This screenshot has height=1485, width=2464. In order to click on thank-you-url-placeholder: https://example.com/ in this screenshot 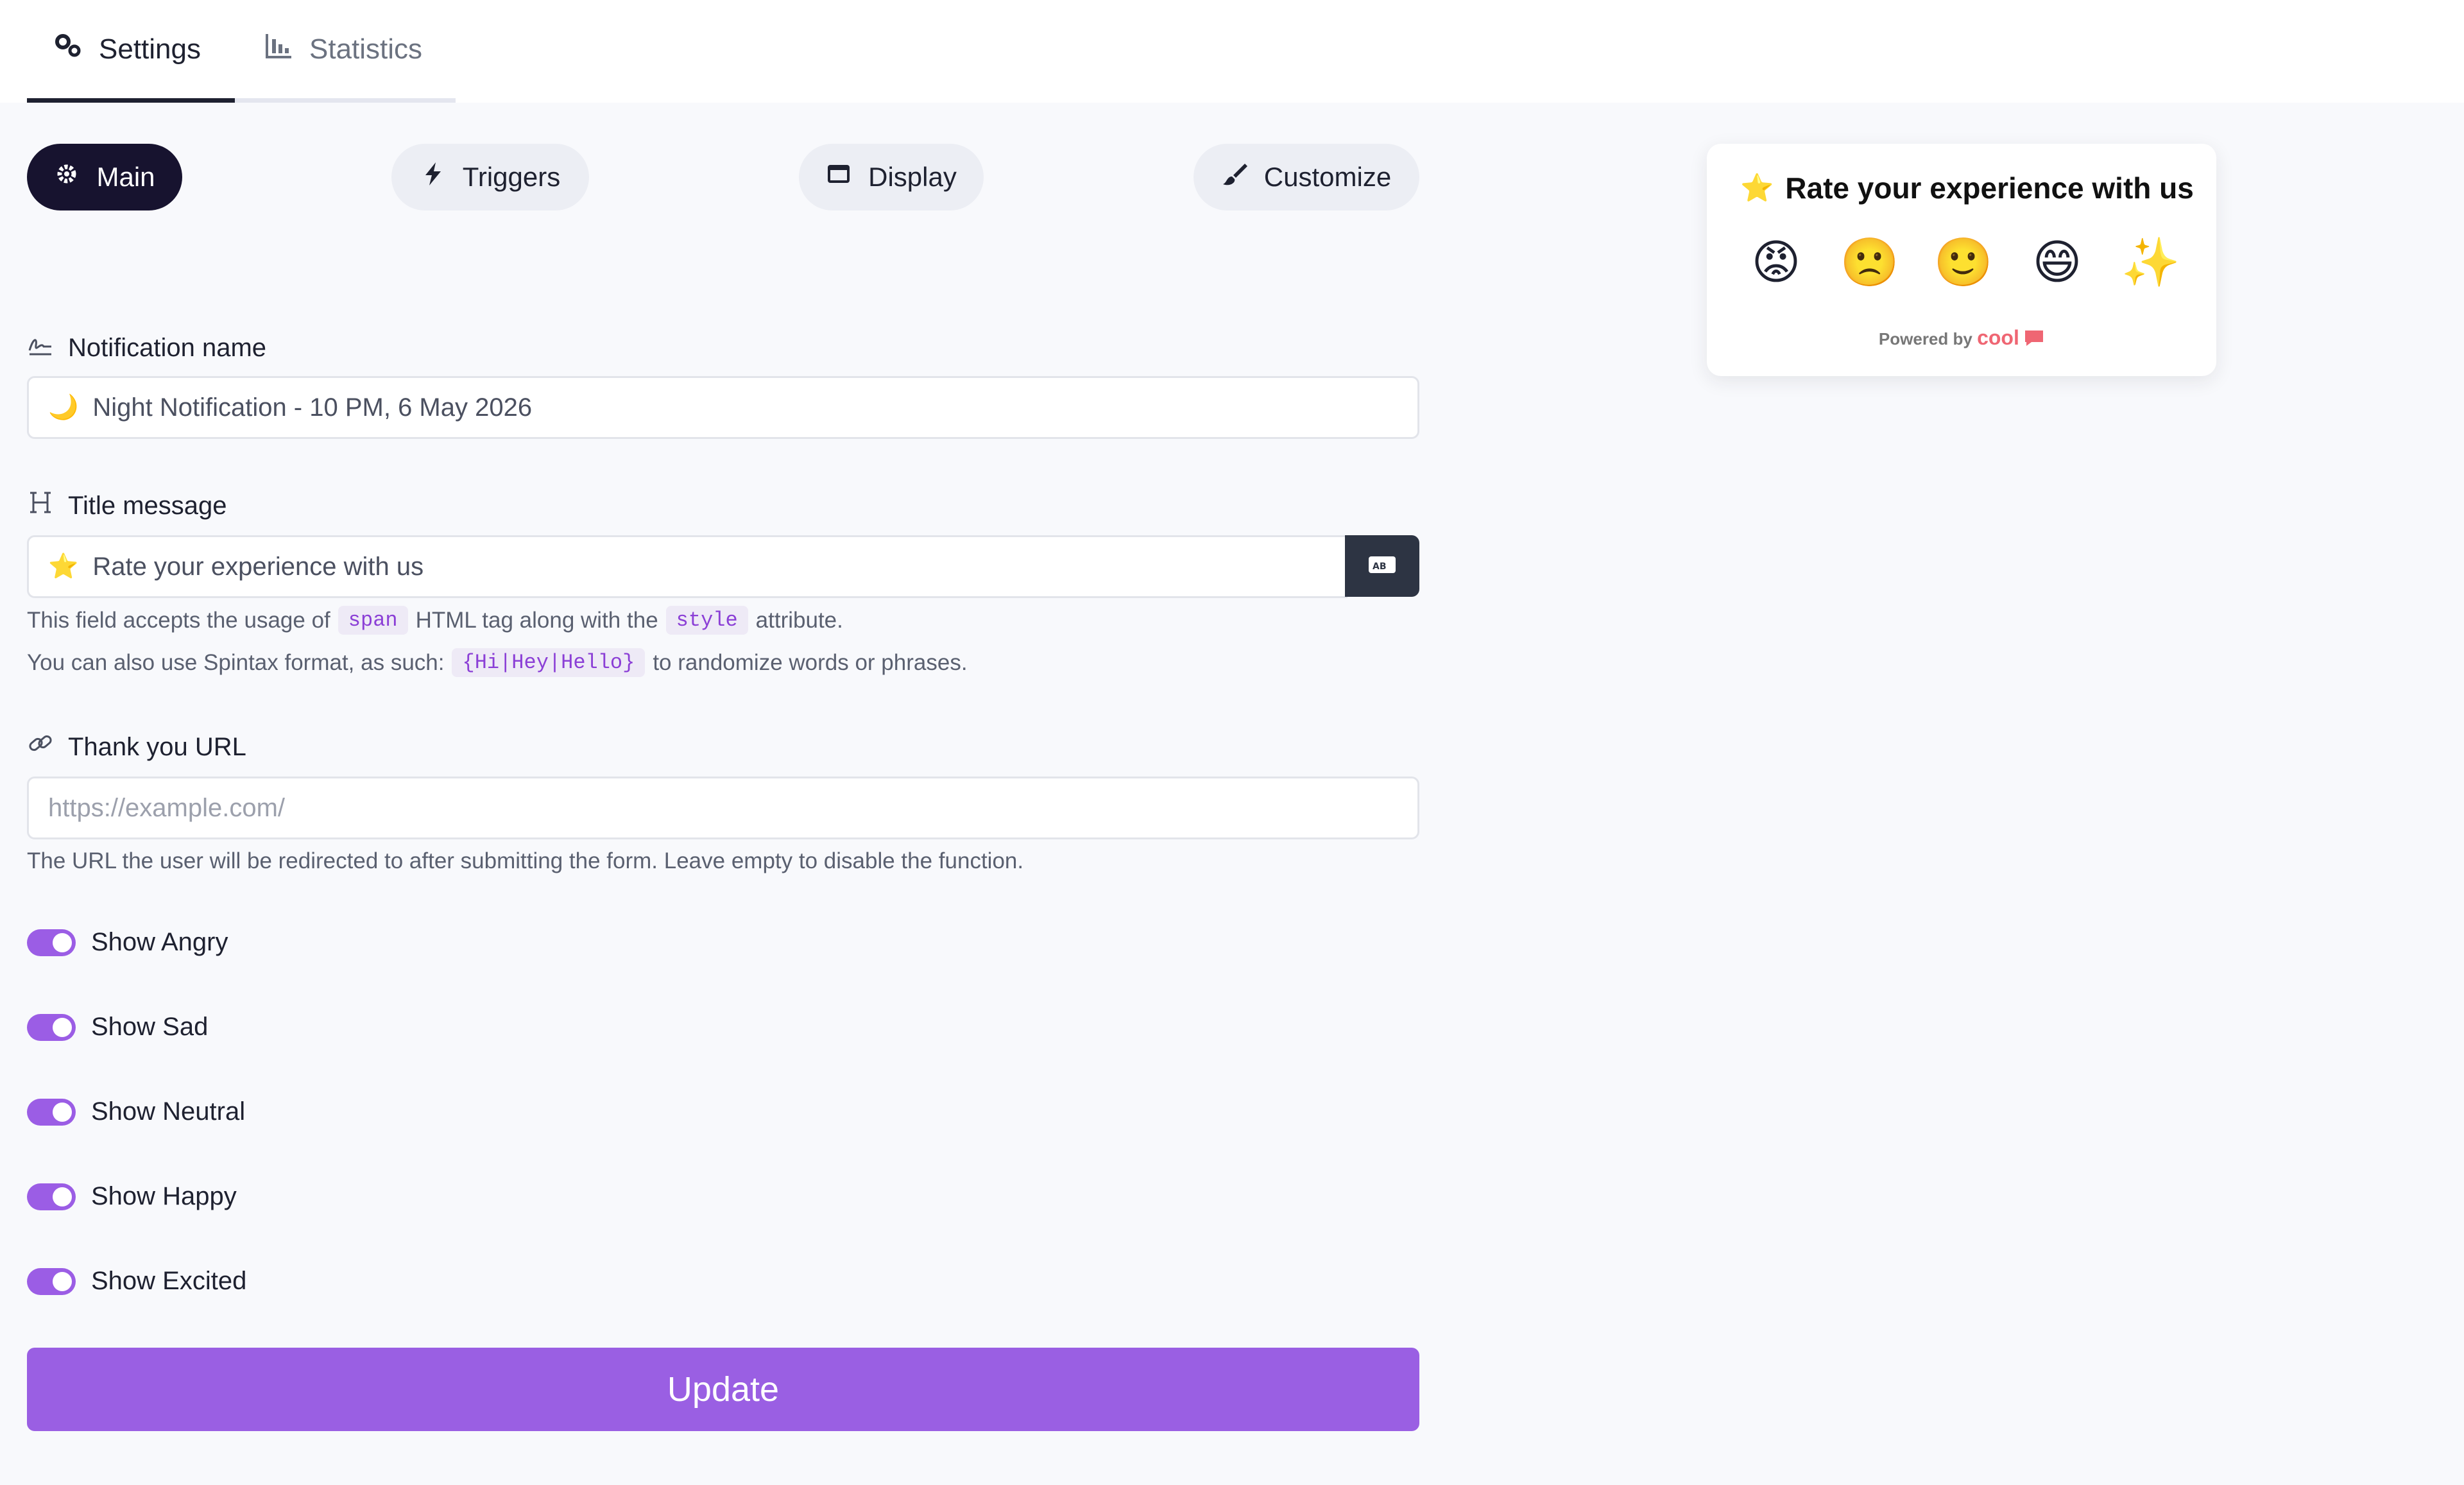, I will do `click(167, 807)`.